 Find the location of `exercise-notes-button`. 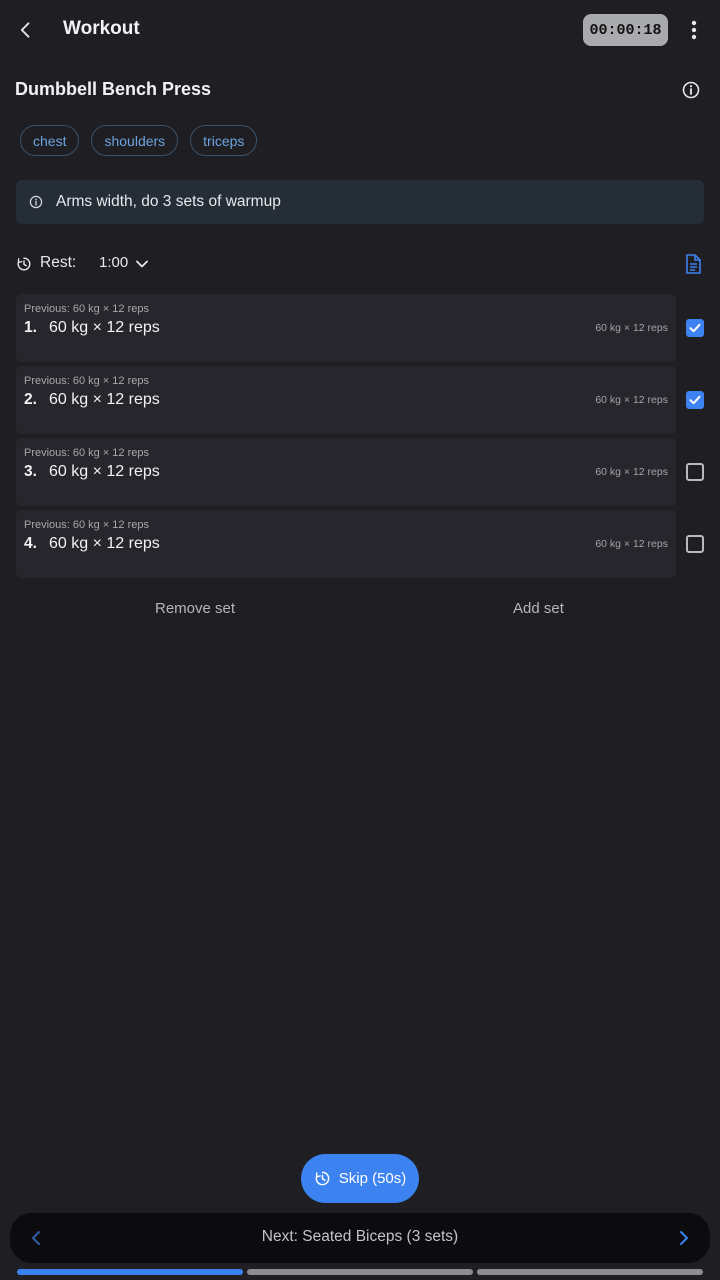

exercise-notes-button is located at coordinates (693, 264).